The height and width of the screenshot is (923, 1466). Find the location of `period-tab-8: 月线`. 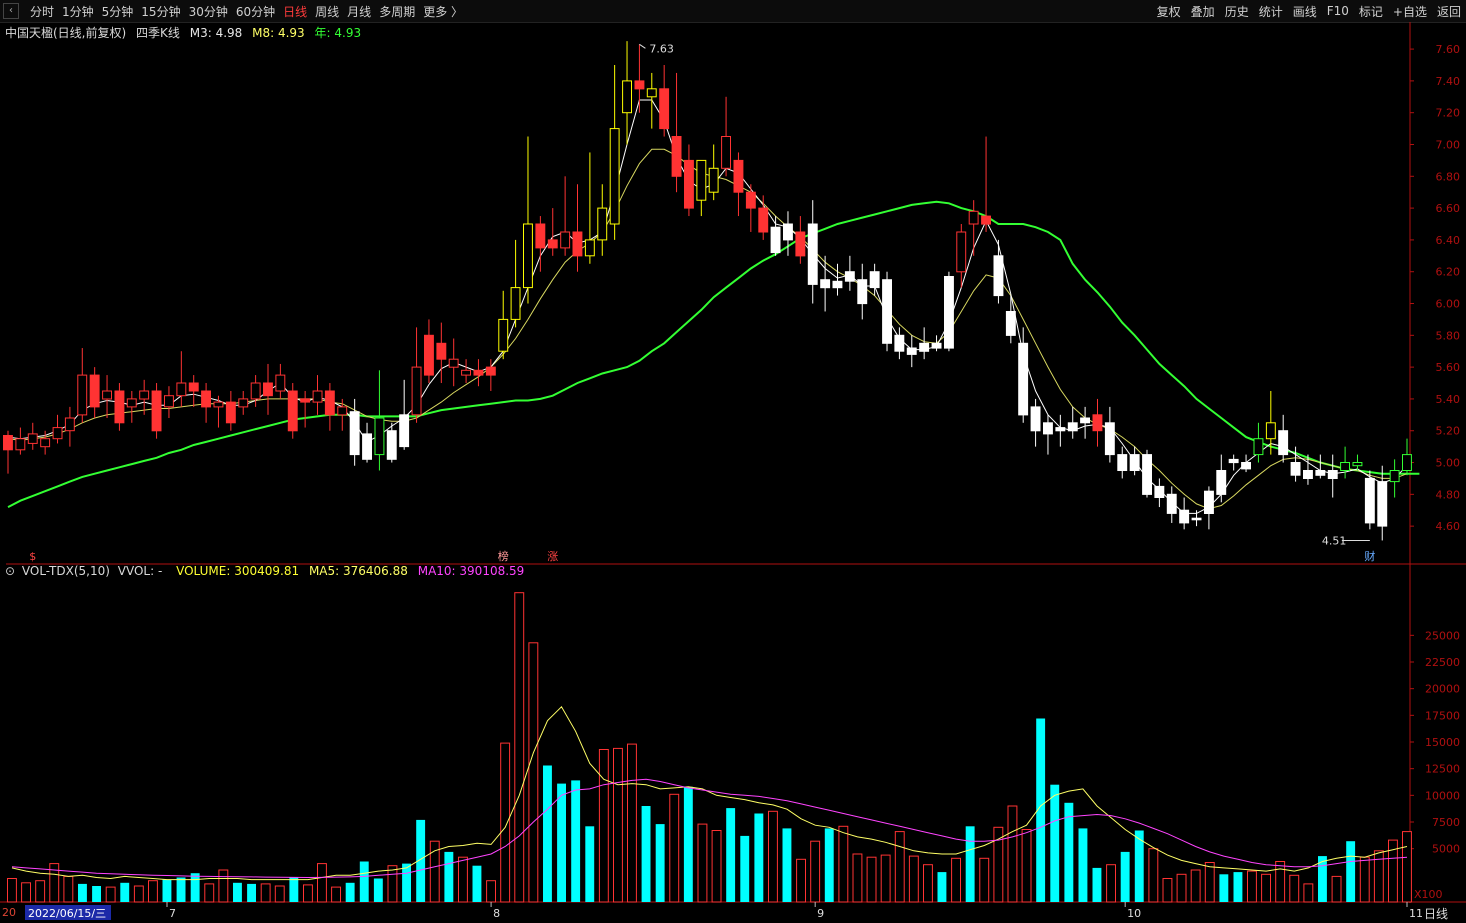

period-tab-8: 月线 is located at coordinates (359, 11).